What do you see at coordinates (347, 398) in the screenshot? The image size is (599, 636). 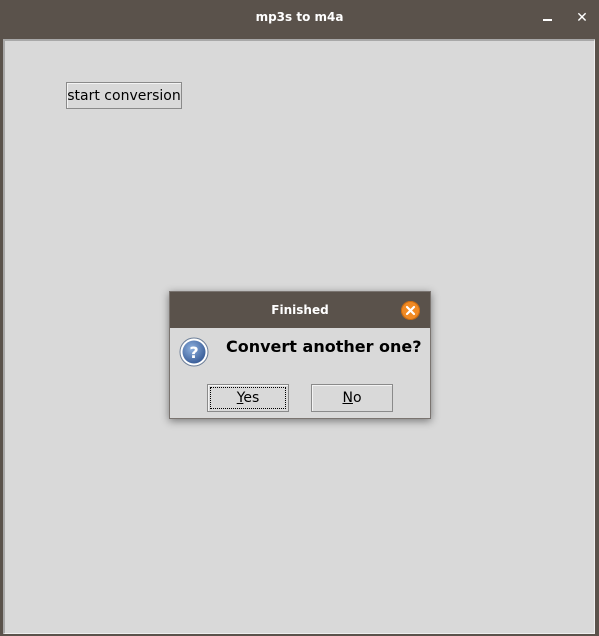 I see `no-mnemonic: N` at bounding box center [347, 398].